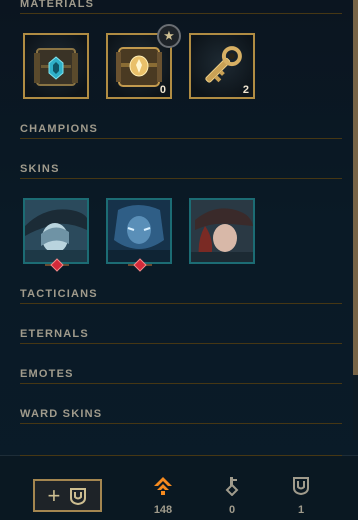  I want to click on skin-portrait-3-icon, so click(222, 231).